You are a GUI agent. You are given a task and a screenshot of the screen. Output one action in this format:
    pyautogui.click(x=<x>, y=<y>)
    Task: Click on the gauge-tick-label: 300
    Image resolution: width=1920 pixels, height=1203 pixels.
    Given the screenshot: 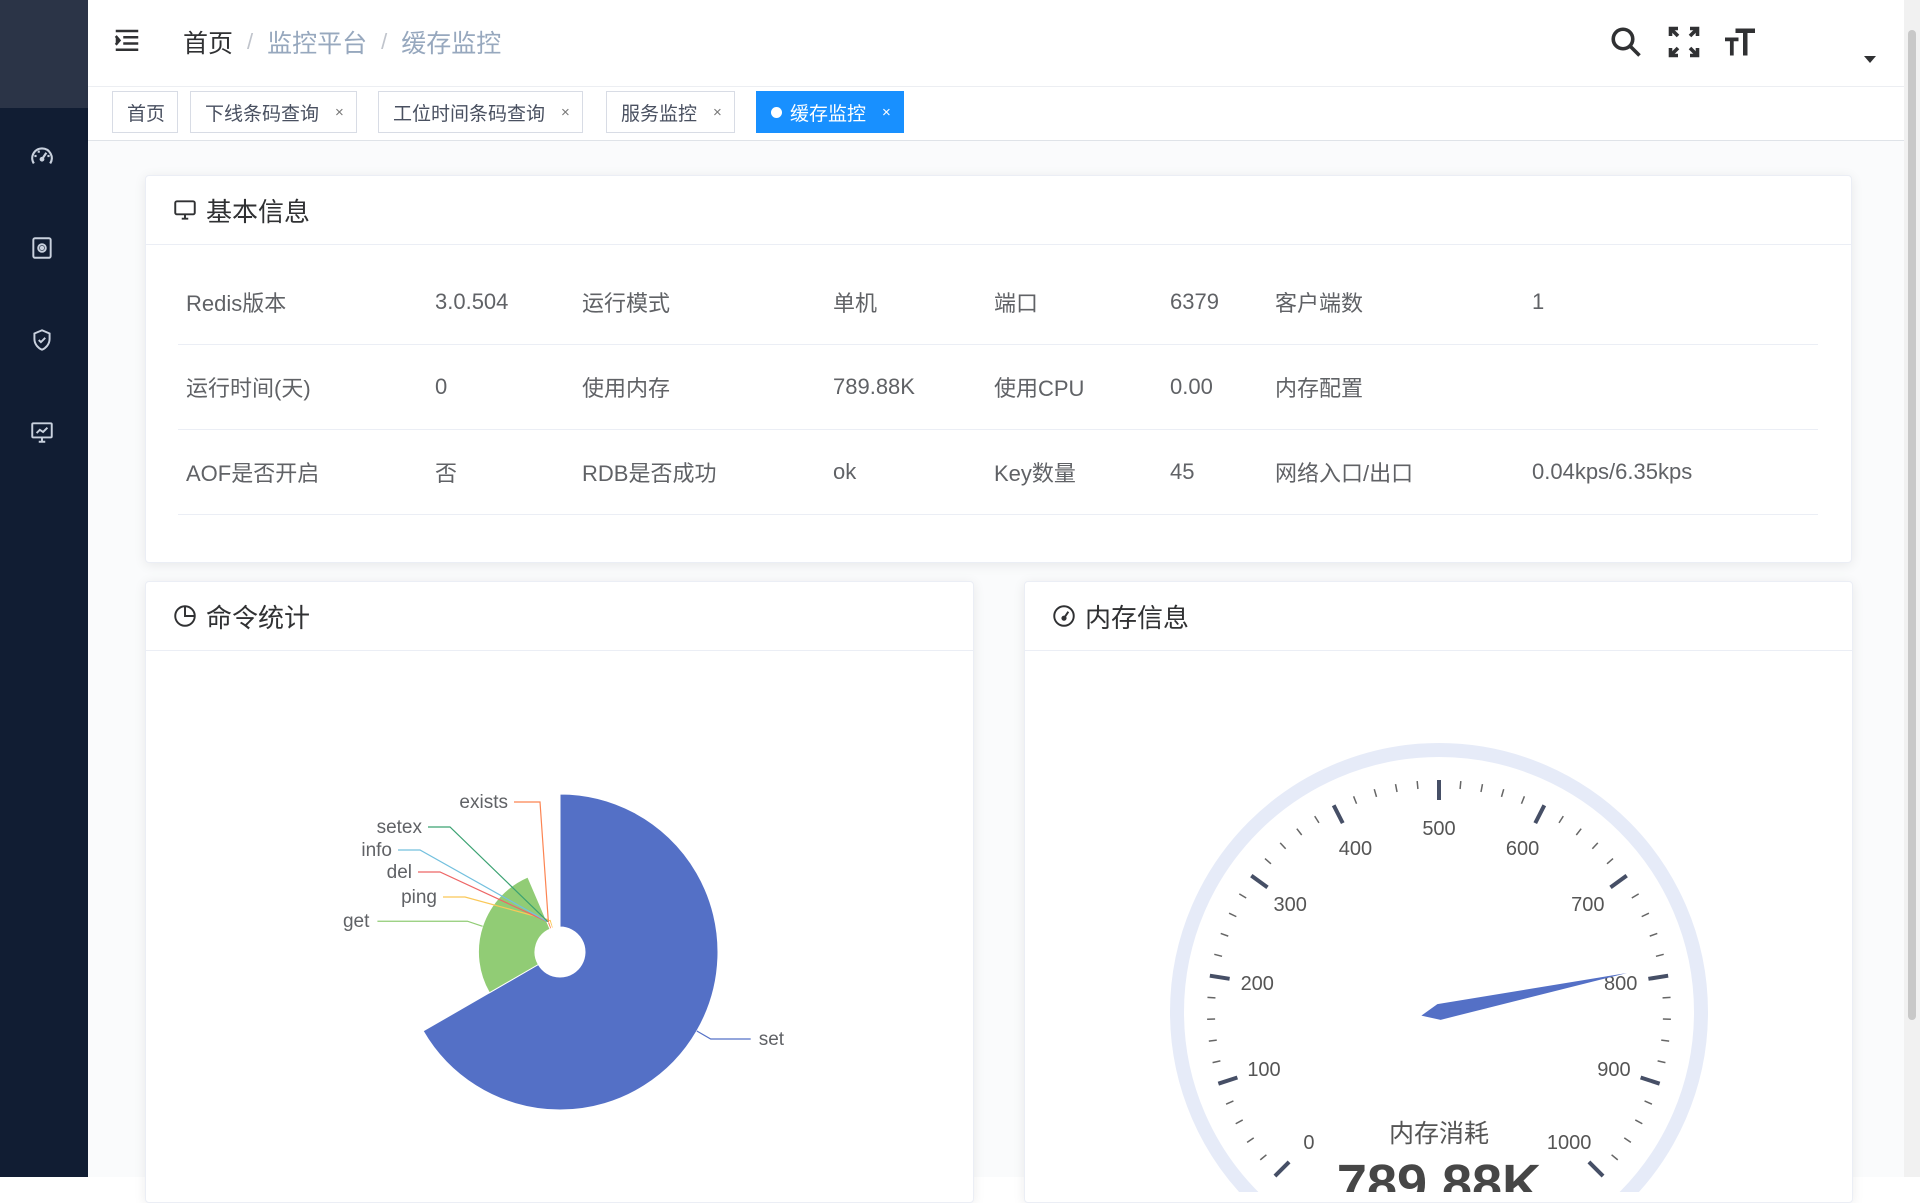 What is the action you would take?
    pyautogui.click(x=1289, y=905)
    